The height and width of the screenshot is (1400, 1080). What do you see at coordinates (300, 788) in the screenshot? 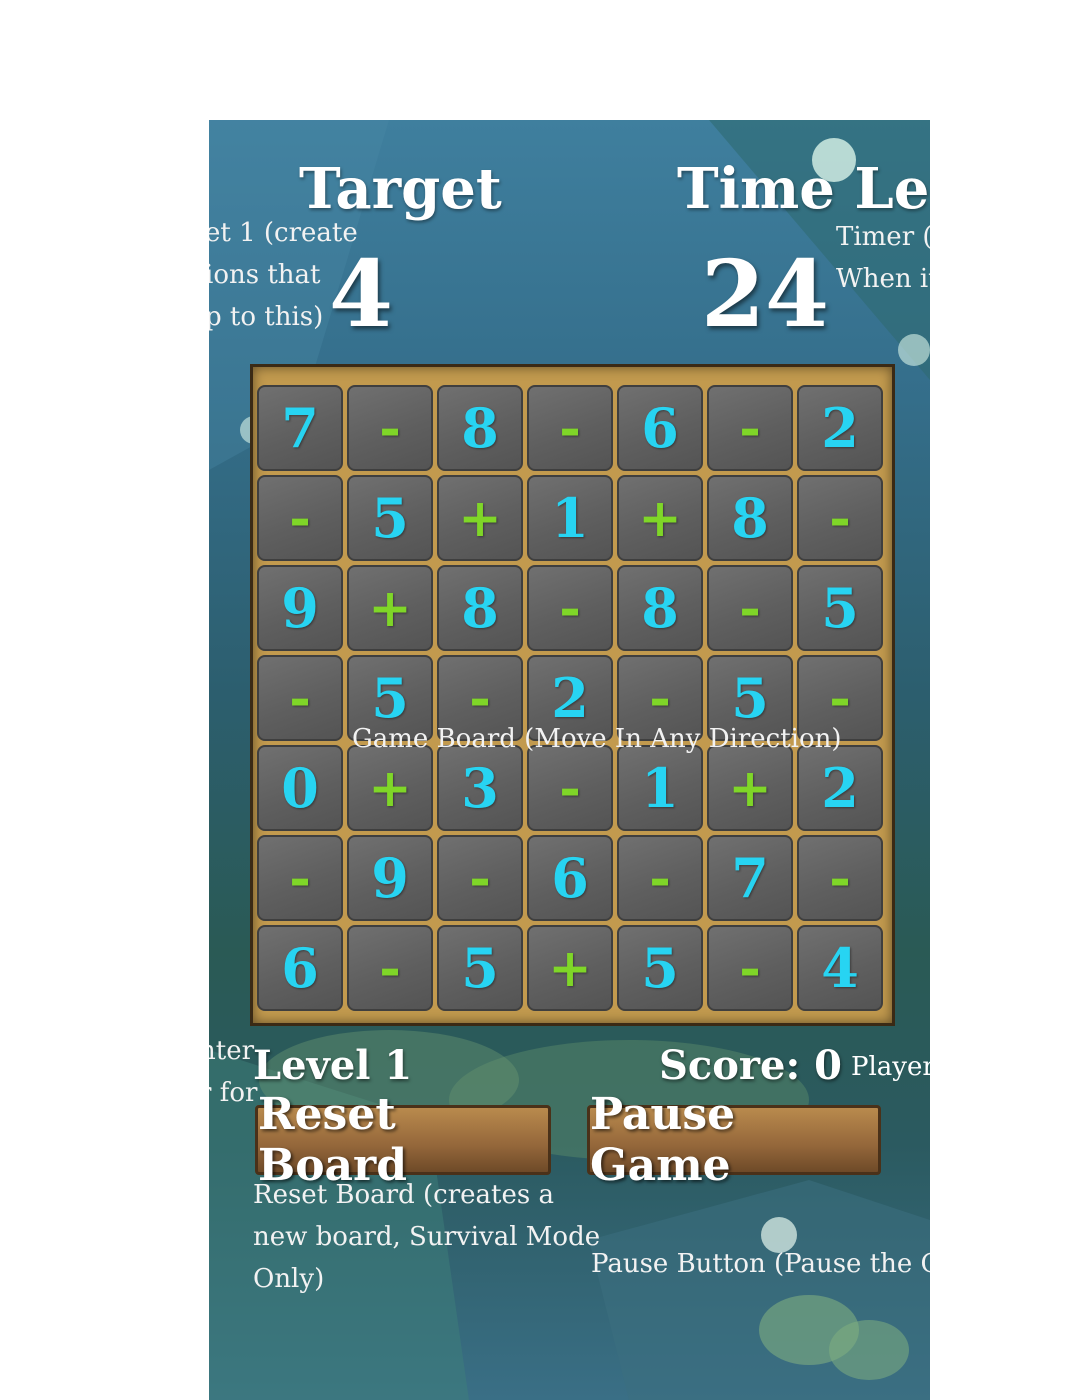
I see `number-tile: 0` at bounding box center [300, 788].